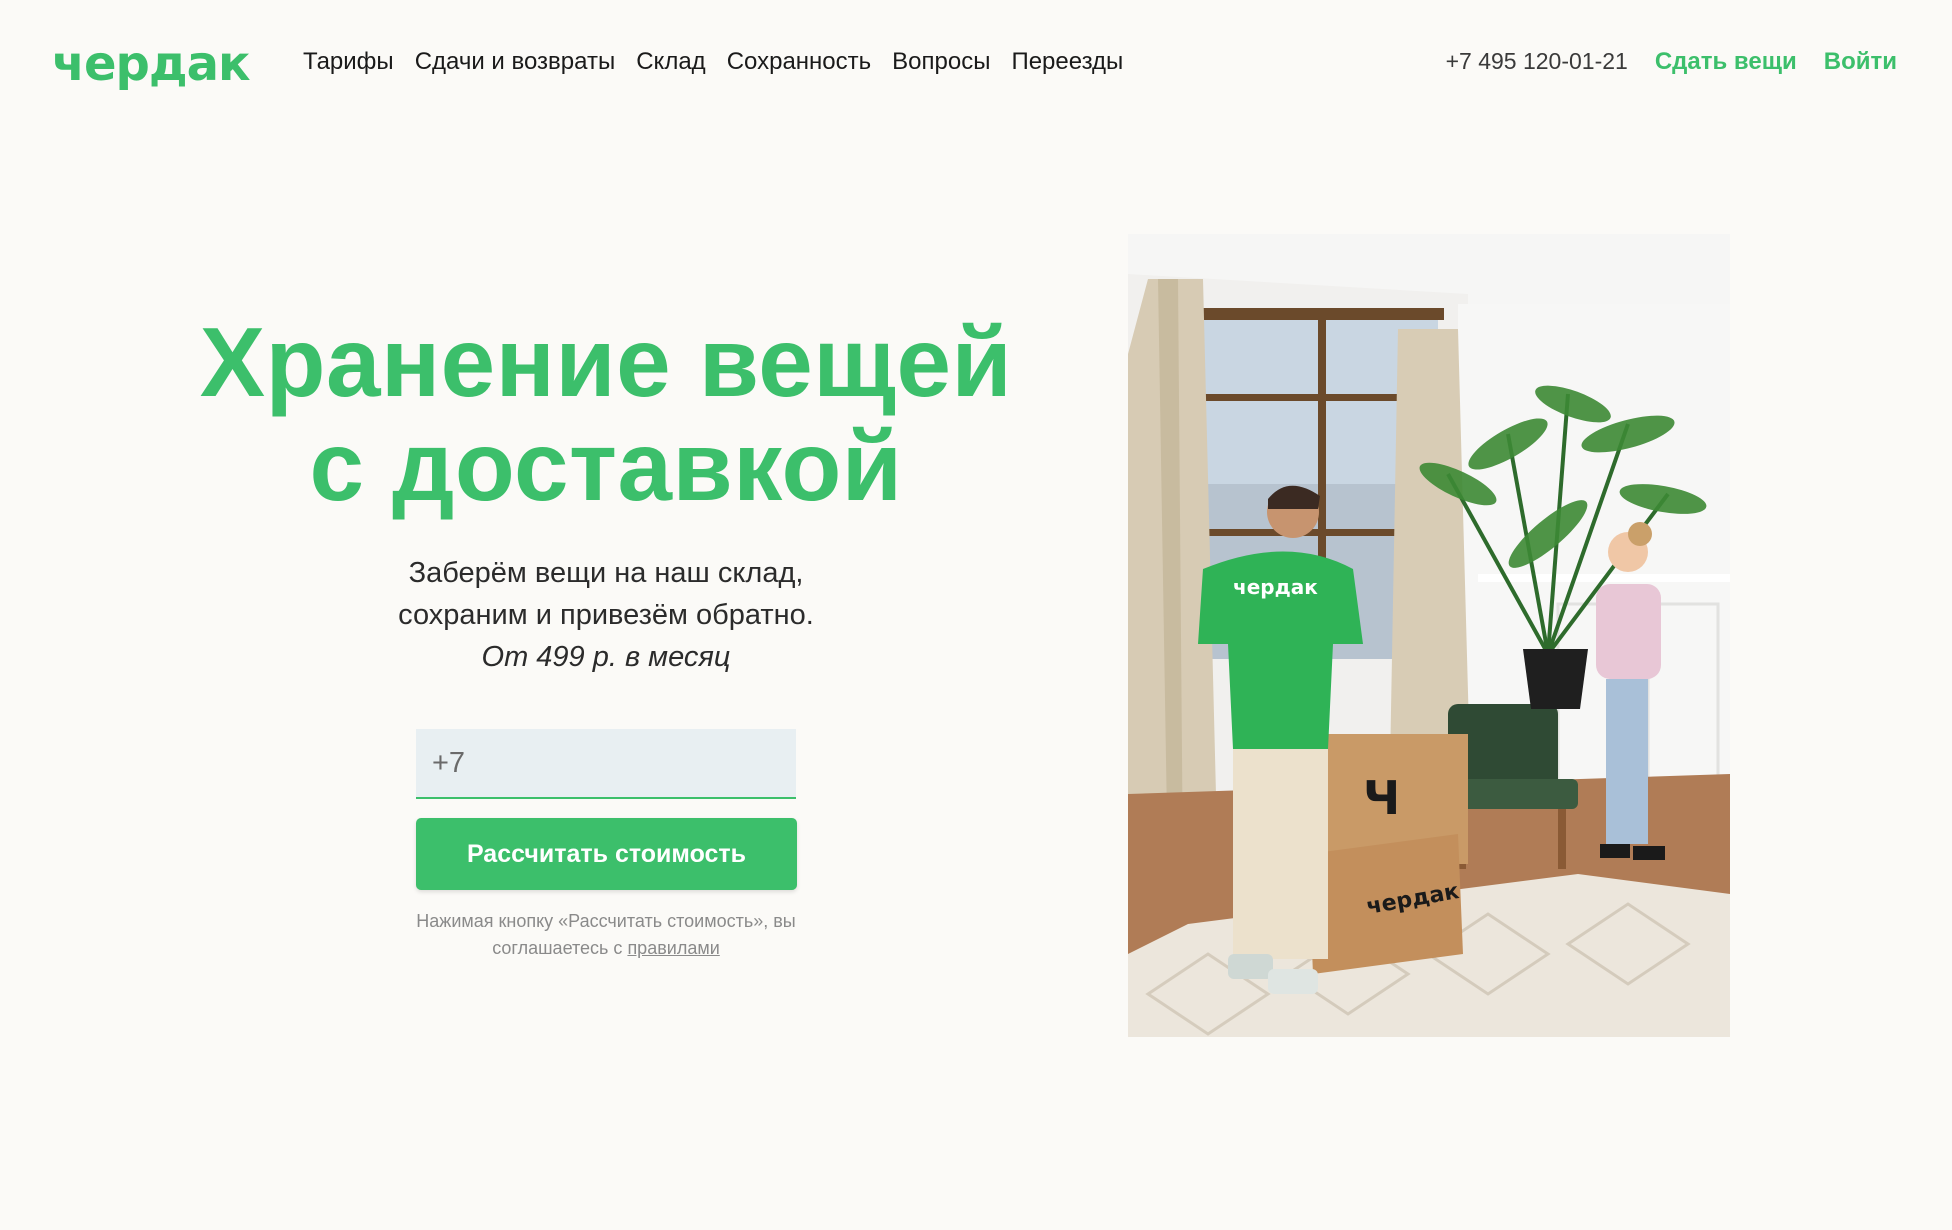 The height and width of the screenshot is (1230, 1952). I want to click on price-note: От 499 р. в месяц, so click(606, 657).